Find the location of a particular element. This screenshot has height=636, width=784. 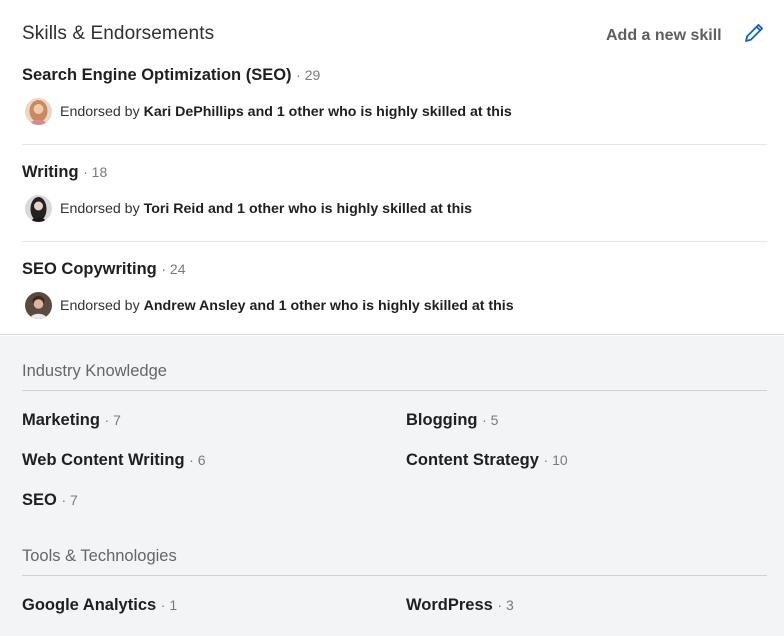

skill-item: Marketing · 7 is located at coordinates (71, 420).